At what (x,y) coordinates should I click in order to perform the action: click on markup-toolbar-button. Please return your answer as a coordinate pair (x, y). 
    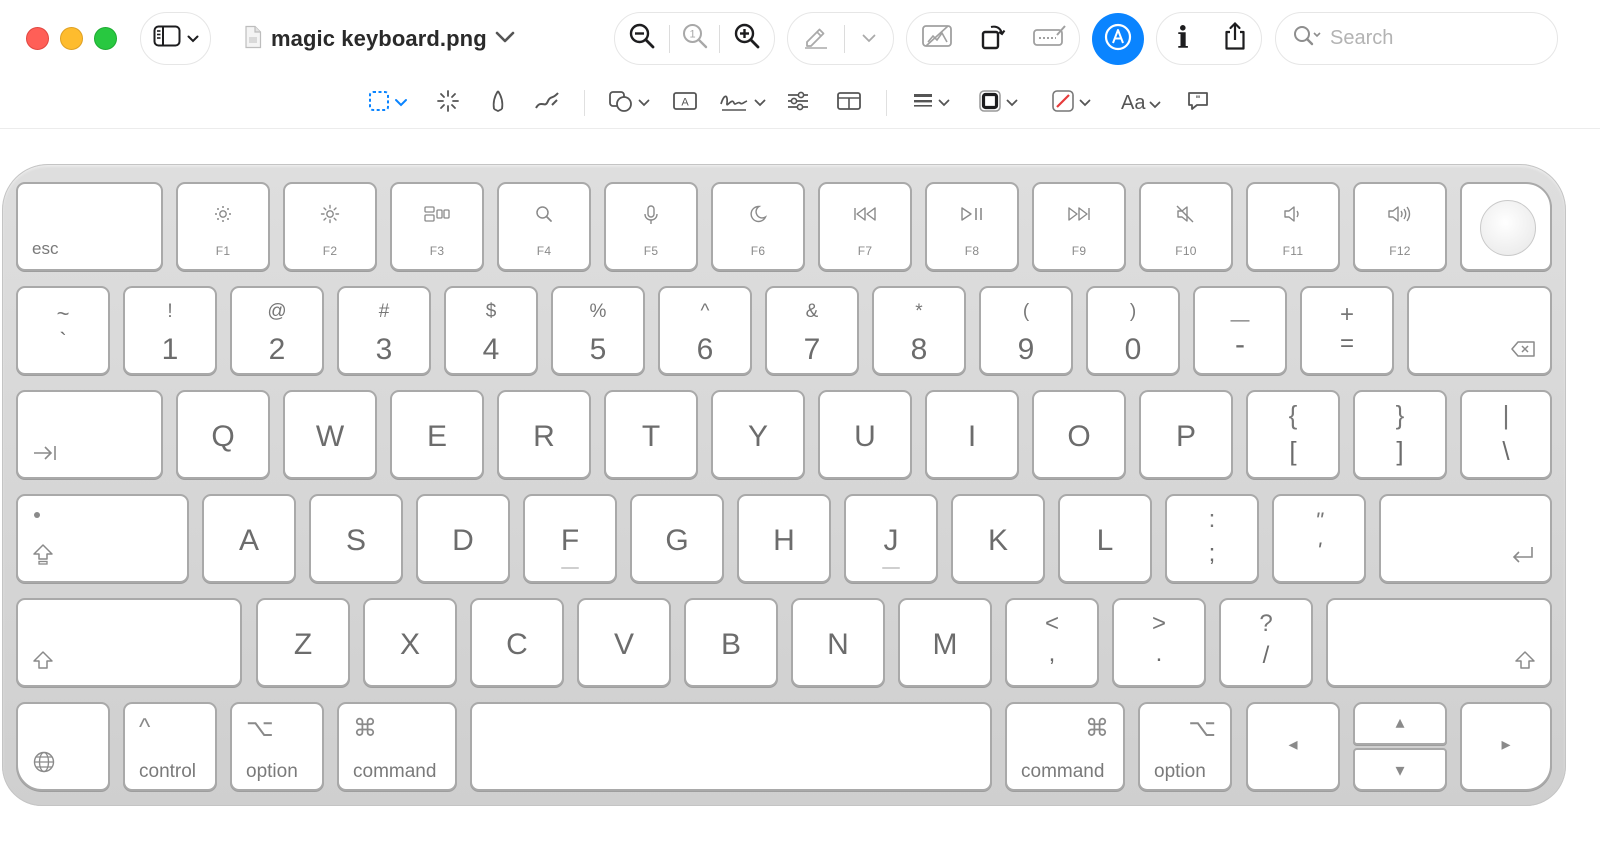
    Looking at the image, I should click on (1118, 39).